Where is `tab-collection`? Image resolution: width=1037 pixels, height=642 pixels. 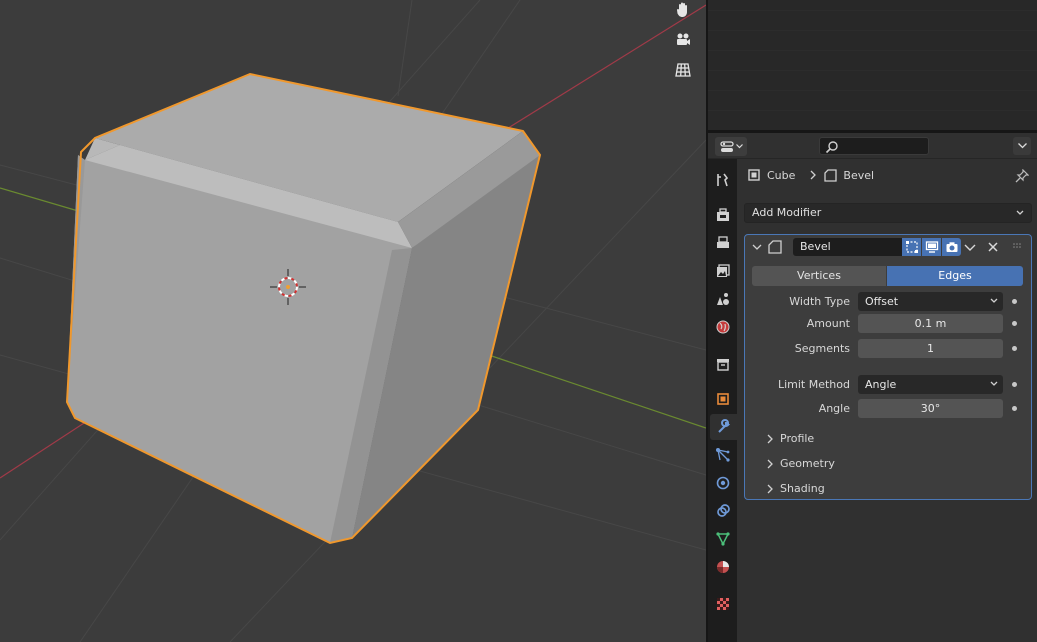 tab-collection is located at coordinates (722, 364).